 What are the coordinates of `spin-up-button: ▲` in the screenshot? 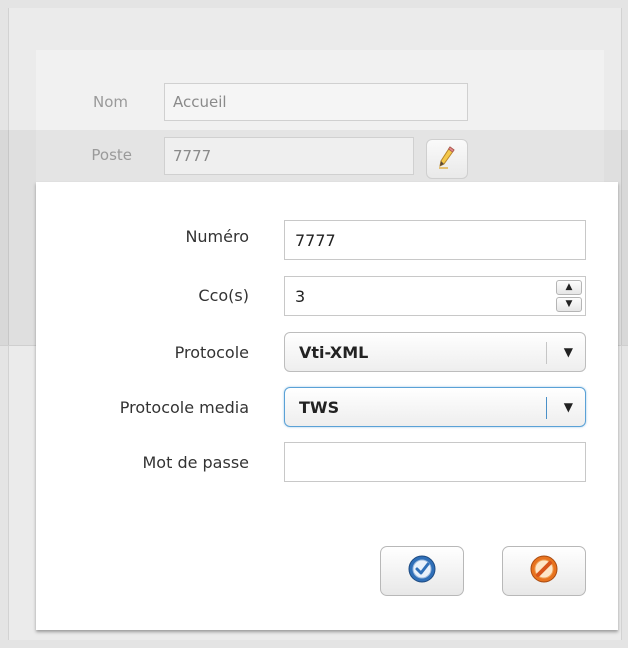 It's located at (569, 287).